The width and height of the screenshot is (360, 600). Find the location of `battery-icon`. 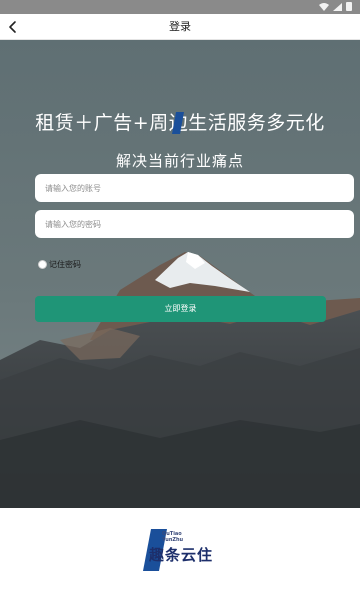

battery-icon is located at coordinates (349, 6).